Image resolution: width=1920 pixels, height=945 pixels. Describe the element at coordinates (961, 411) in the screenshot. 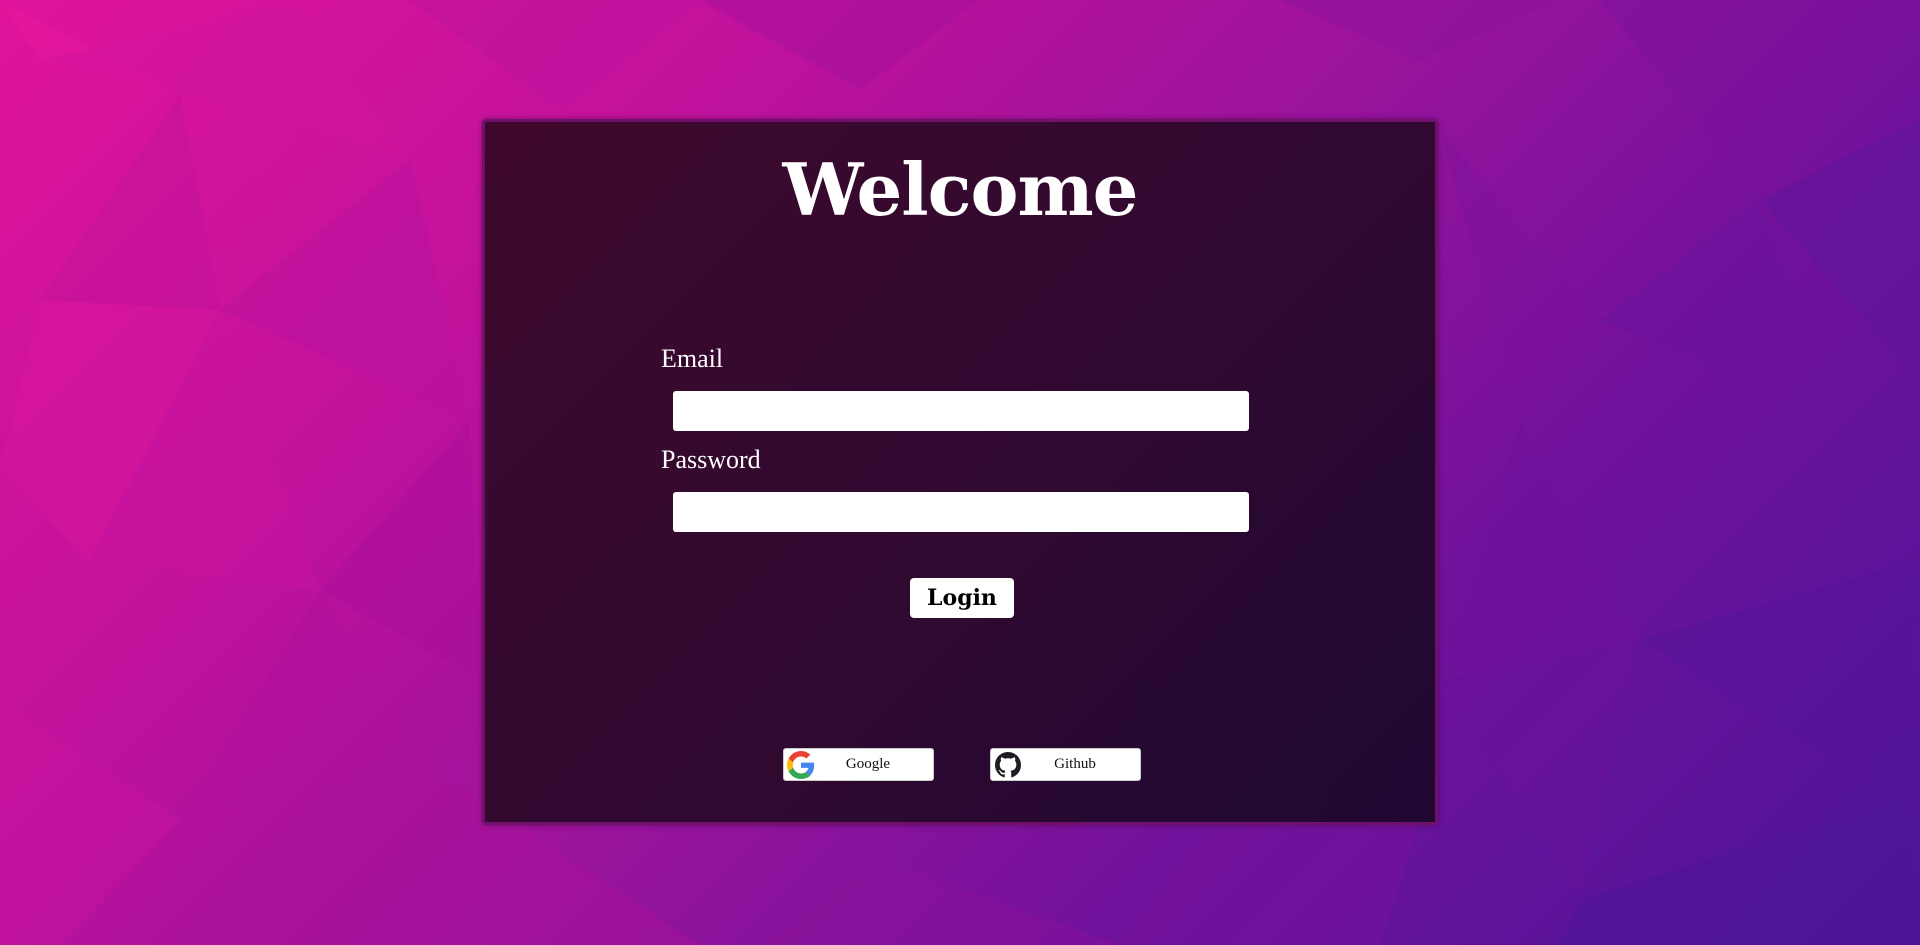

I see `email-field` at that location.